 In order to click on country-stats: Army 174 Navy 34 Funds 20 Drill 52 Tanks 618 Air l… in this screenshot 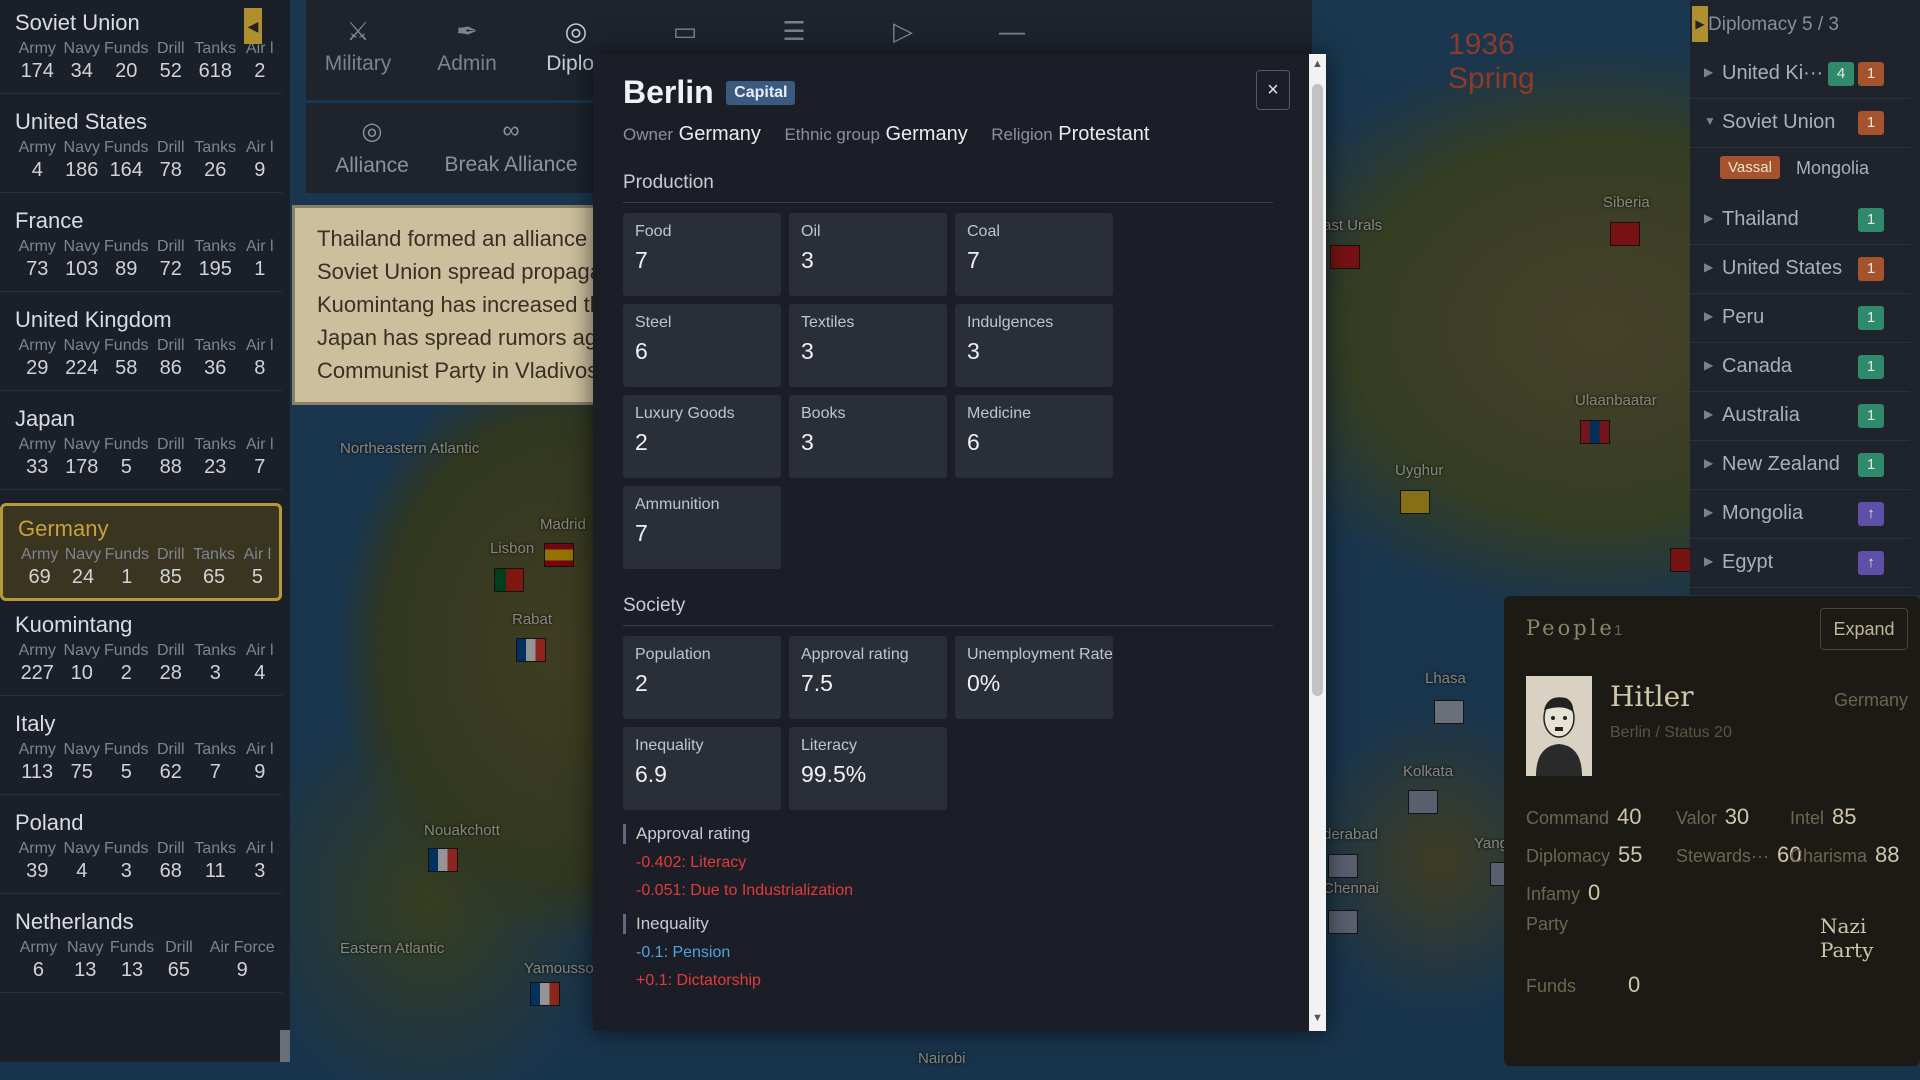, I will do `click(148, 61)`.